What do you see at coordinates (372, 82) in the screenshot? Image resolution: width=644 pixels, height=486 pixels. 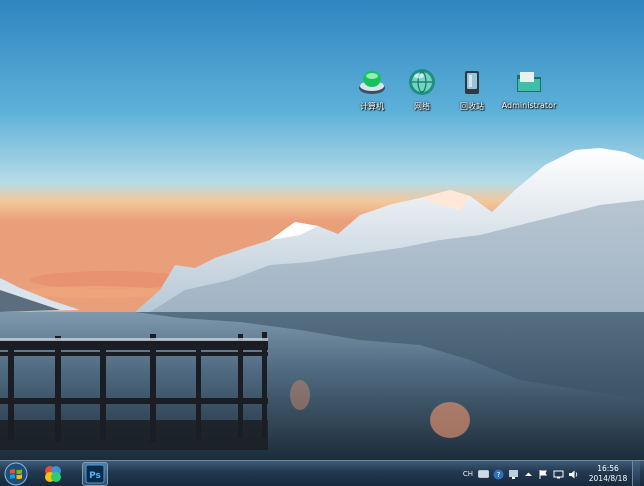 I see `computer-icon` at bounding box center [372, 82].